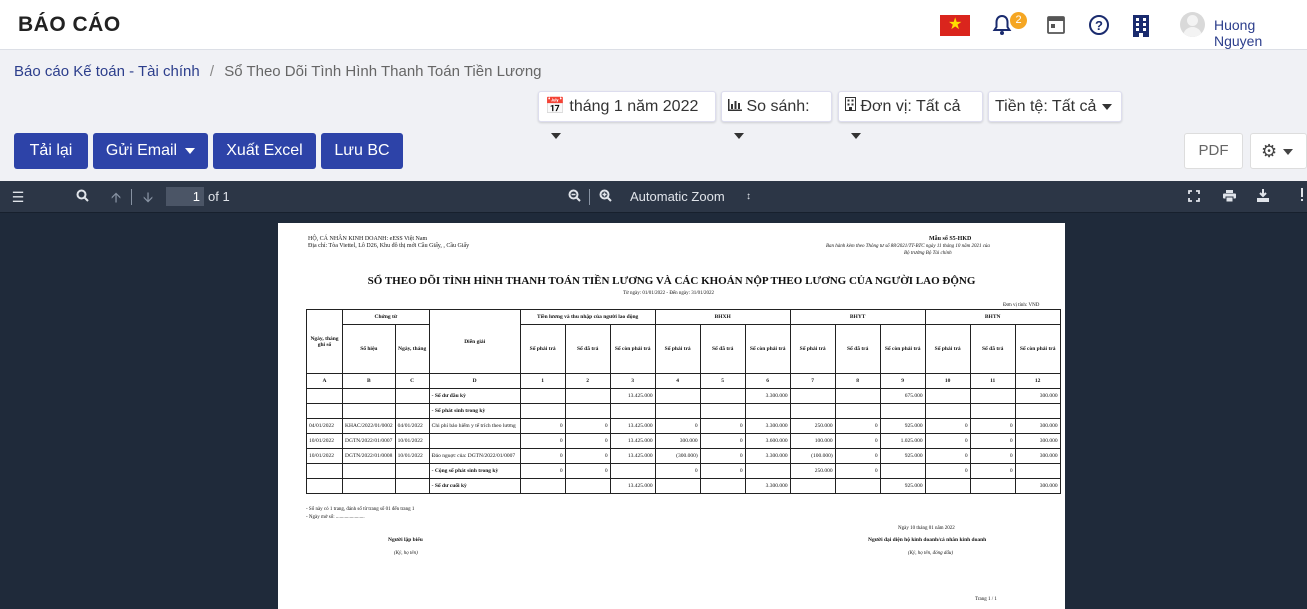  What do you see at coordinates (767, 441) in the screenshot?
I see `table-cell: 3.600.000` at bounding box center [767, 441].